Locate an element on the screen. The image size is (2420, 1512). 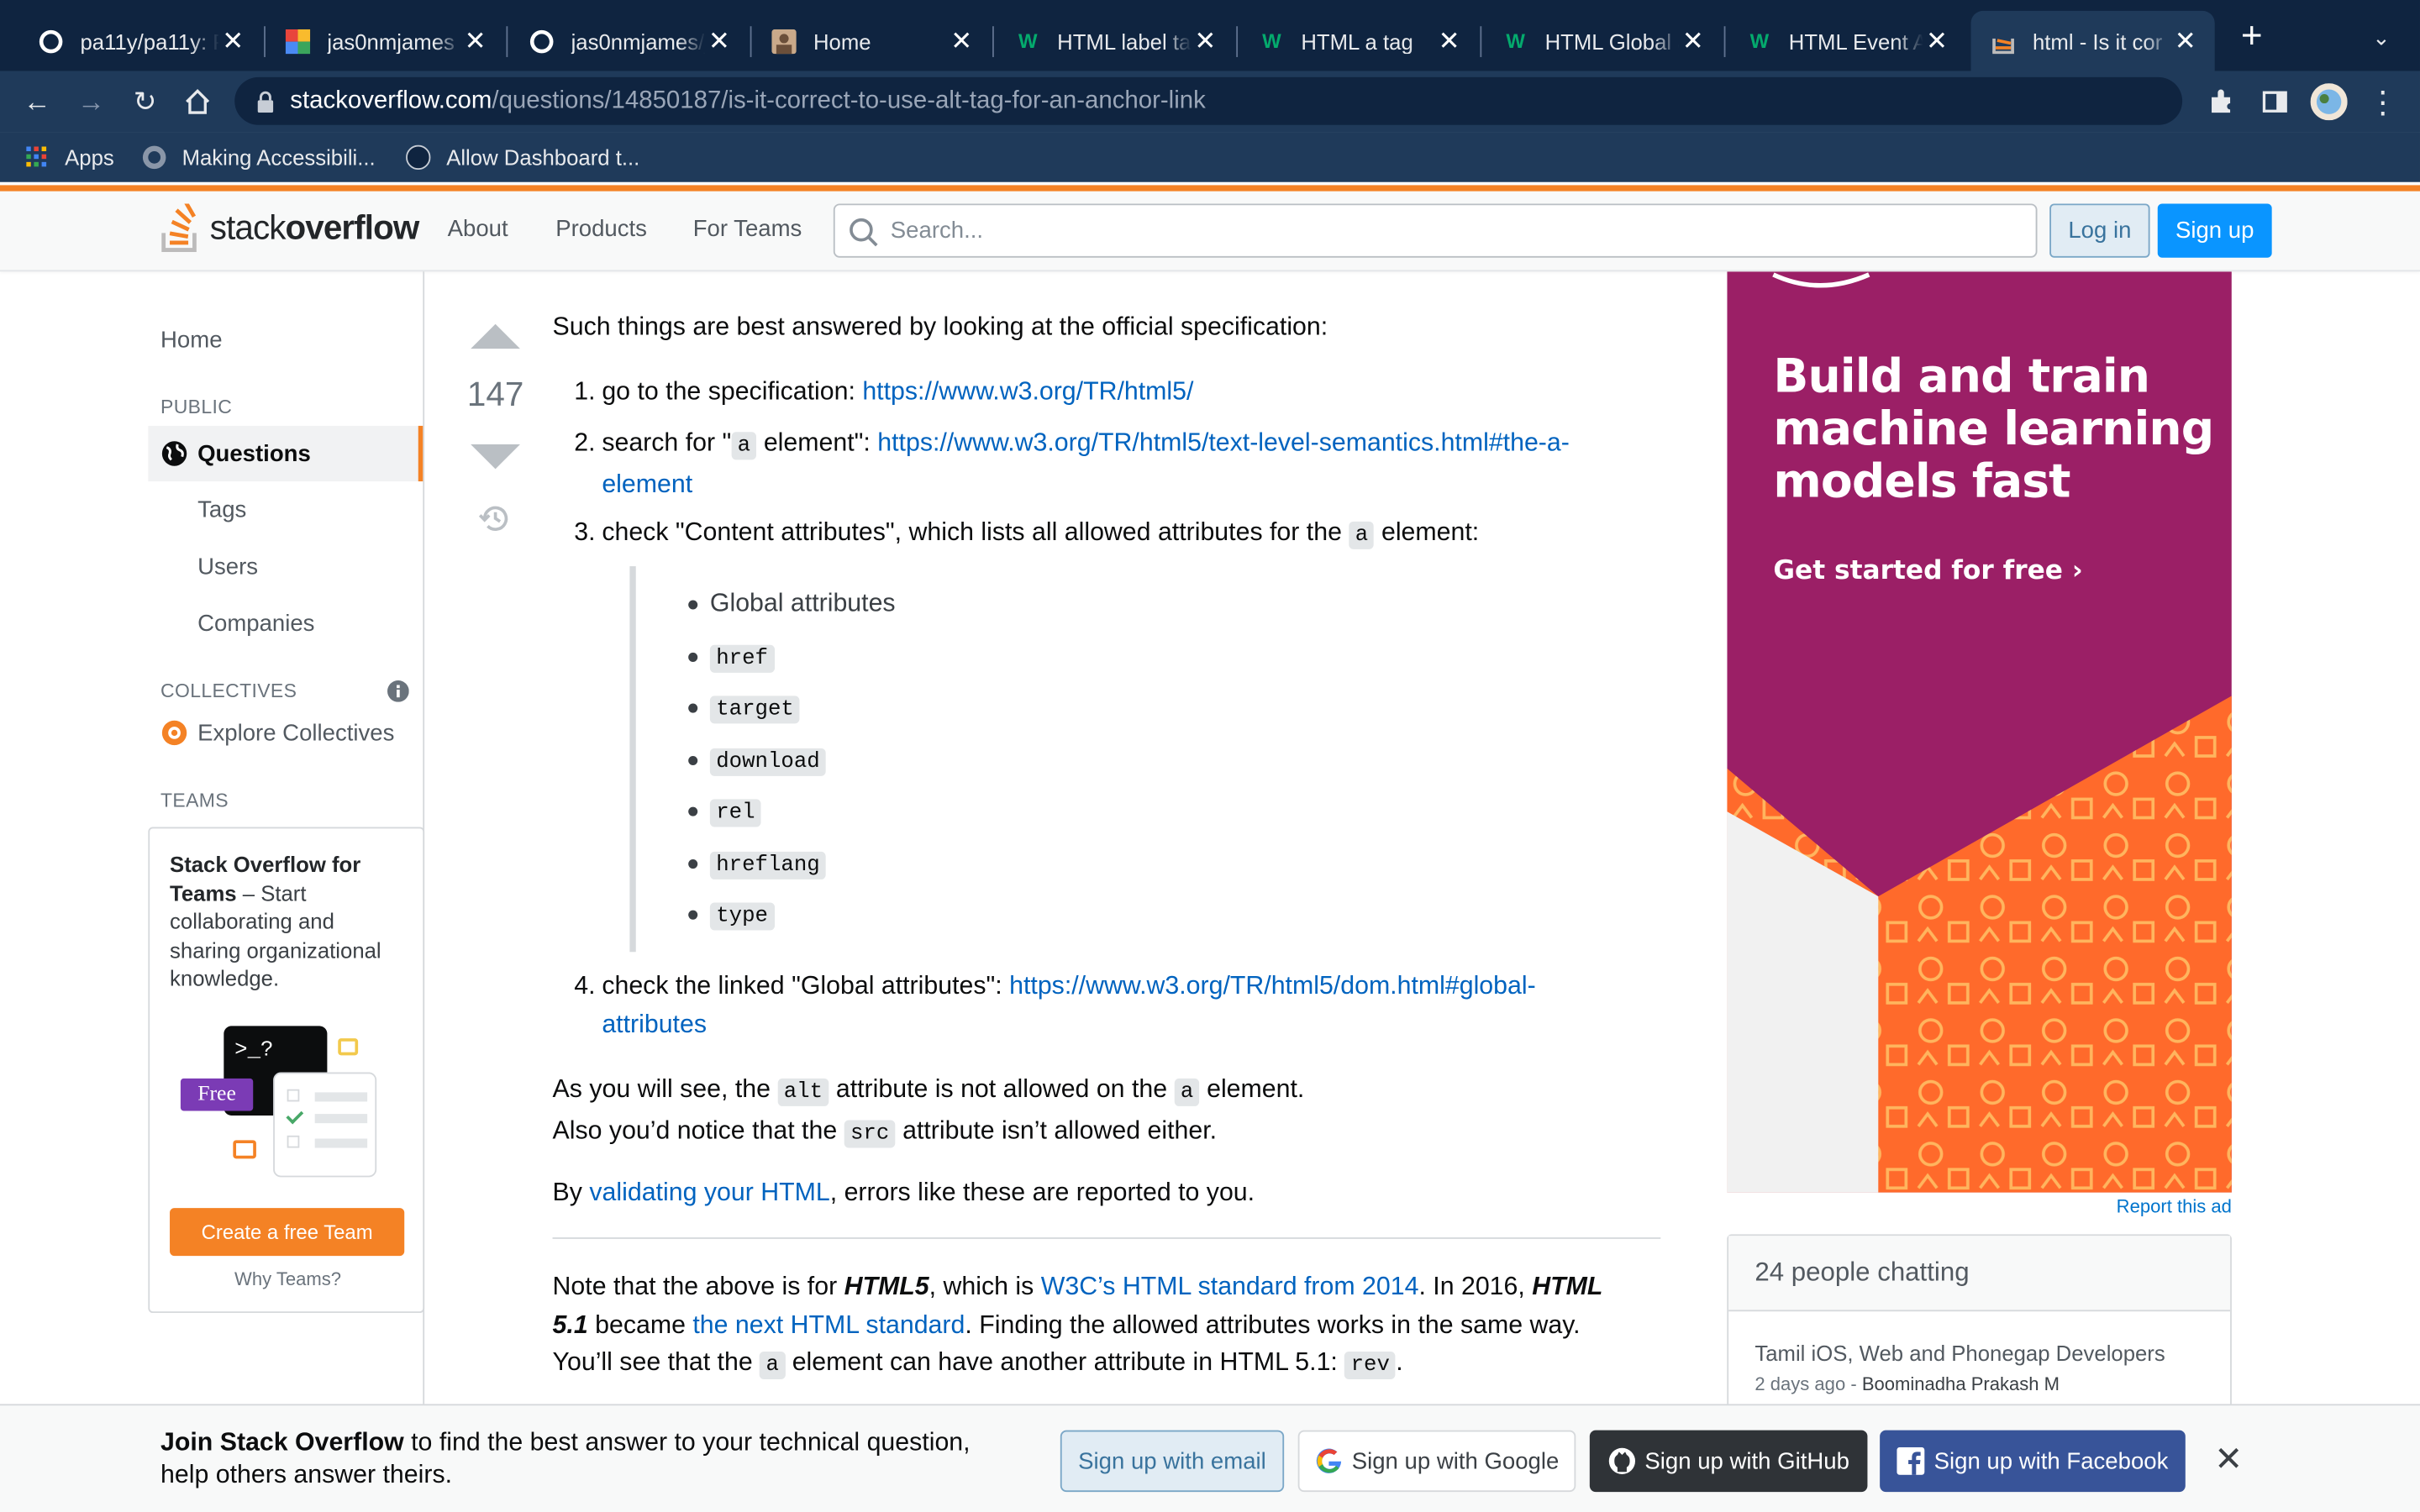
report-ad-link: Report this ad is located at coordinates (2150, 1206).